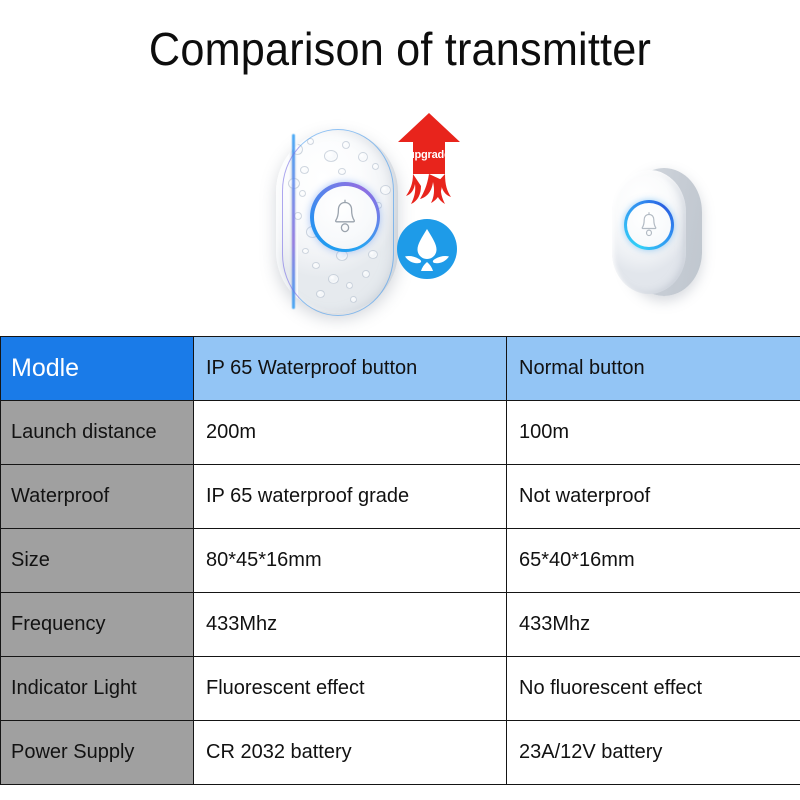  I want to click on normal-button-face, so click(649, 225).